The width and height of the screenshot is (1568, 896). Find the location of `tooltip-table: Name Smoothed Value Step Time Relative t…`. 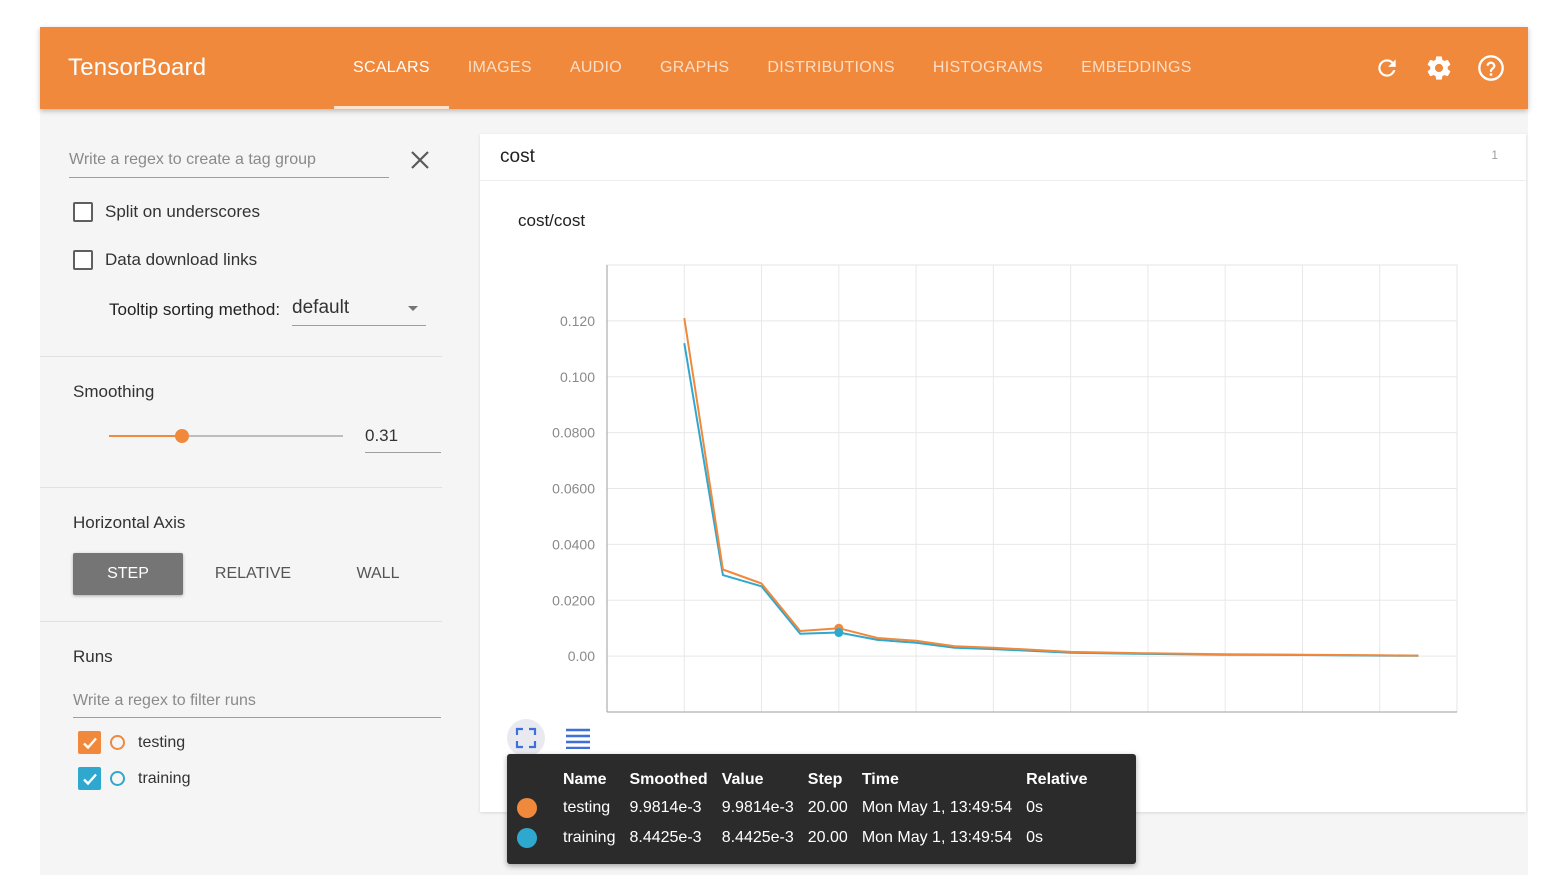

tooltip-table: Name Smoothed Value Step Time Relative t… is located at coordinates (809, 809).